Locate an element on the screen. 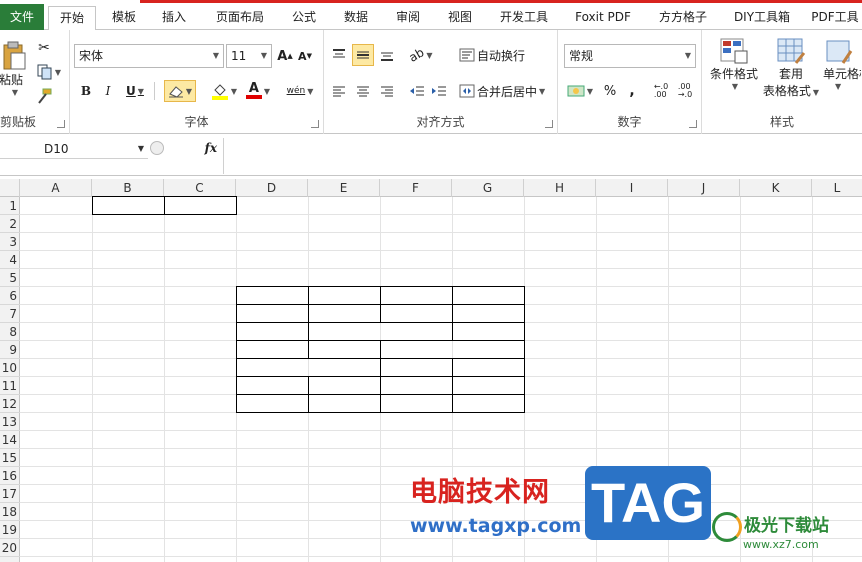 The width and height of the screenshot is (862, 562). column-header: C is located at coordinates (200, 188).